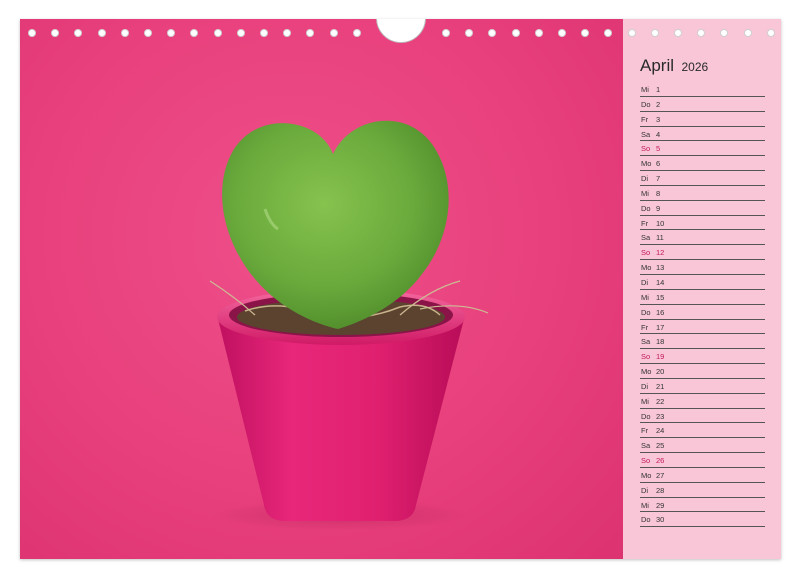  I want to click on day-row: Do 30, so click(702, 520).